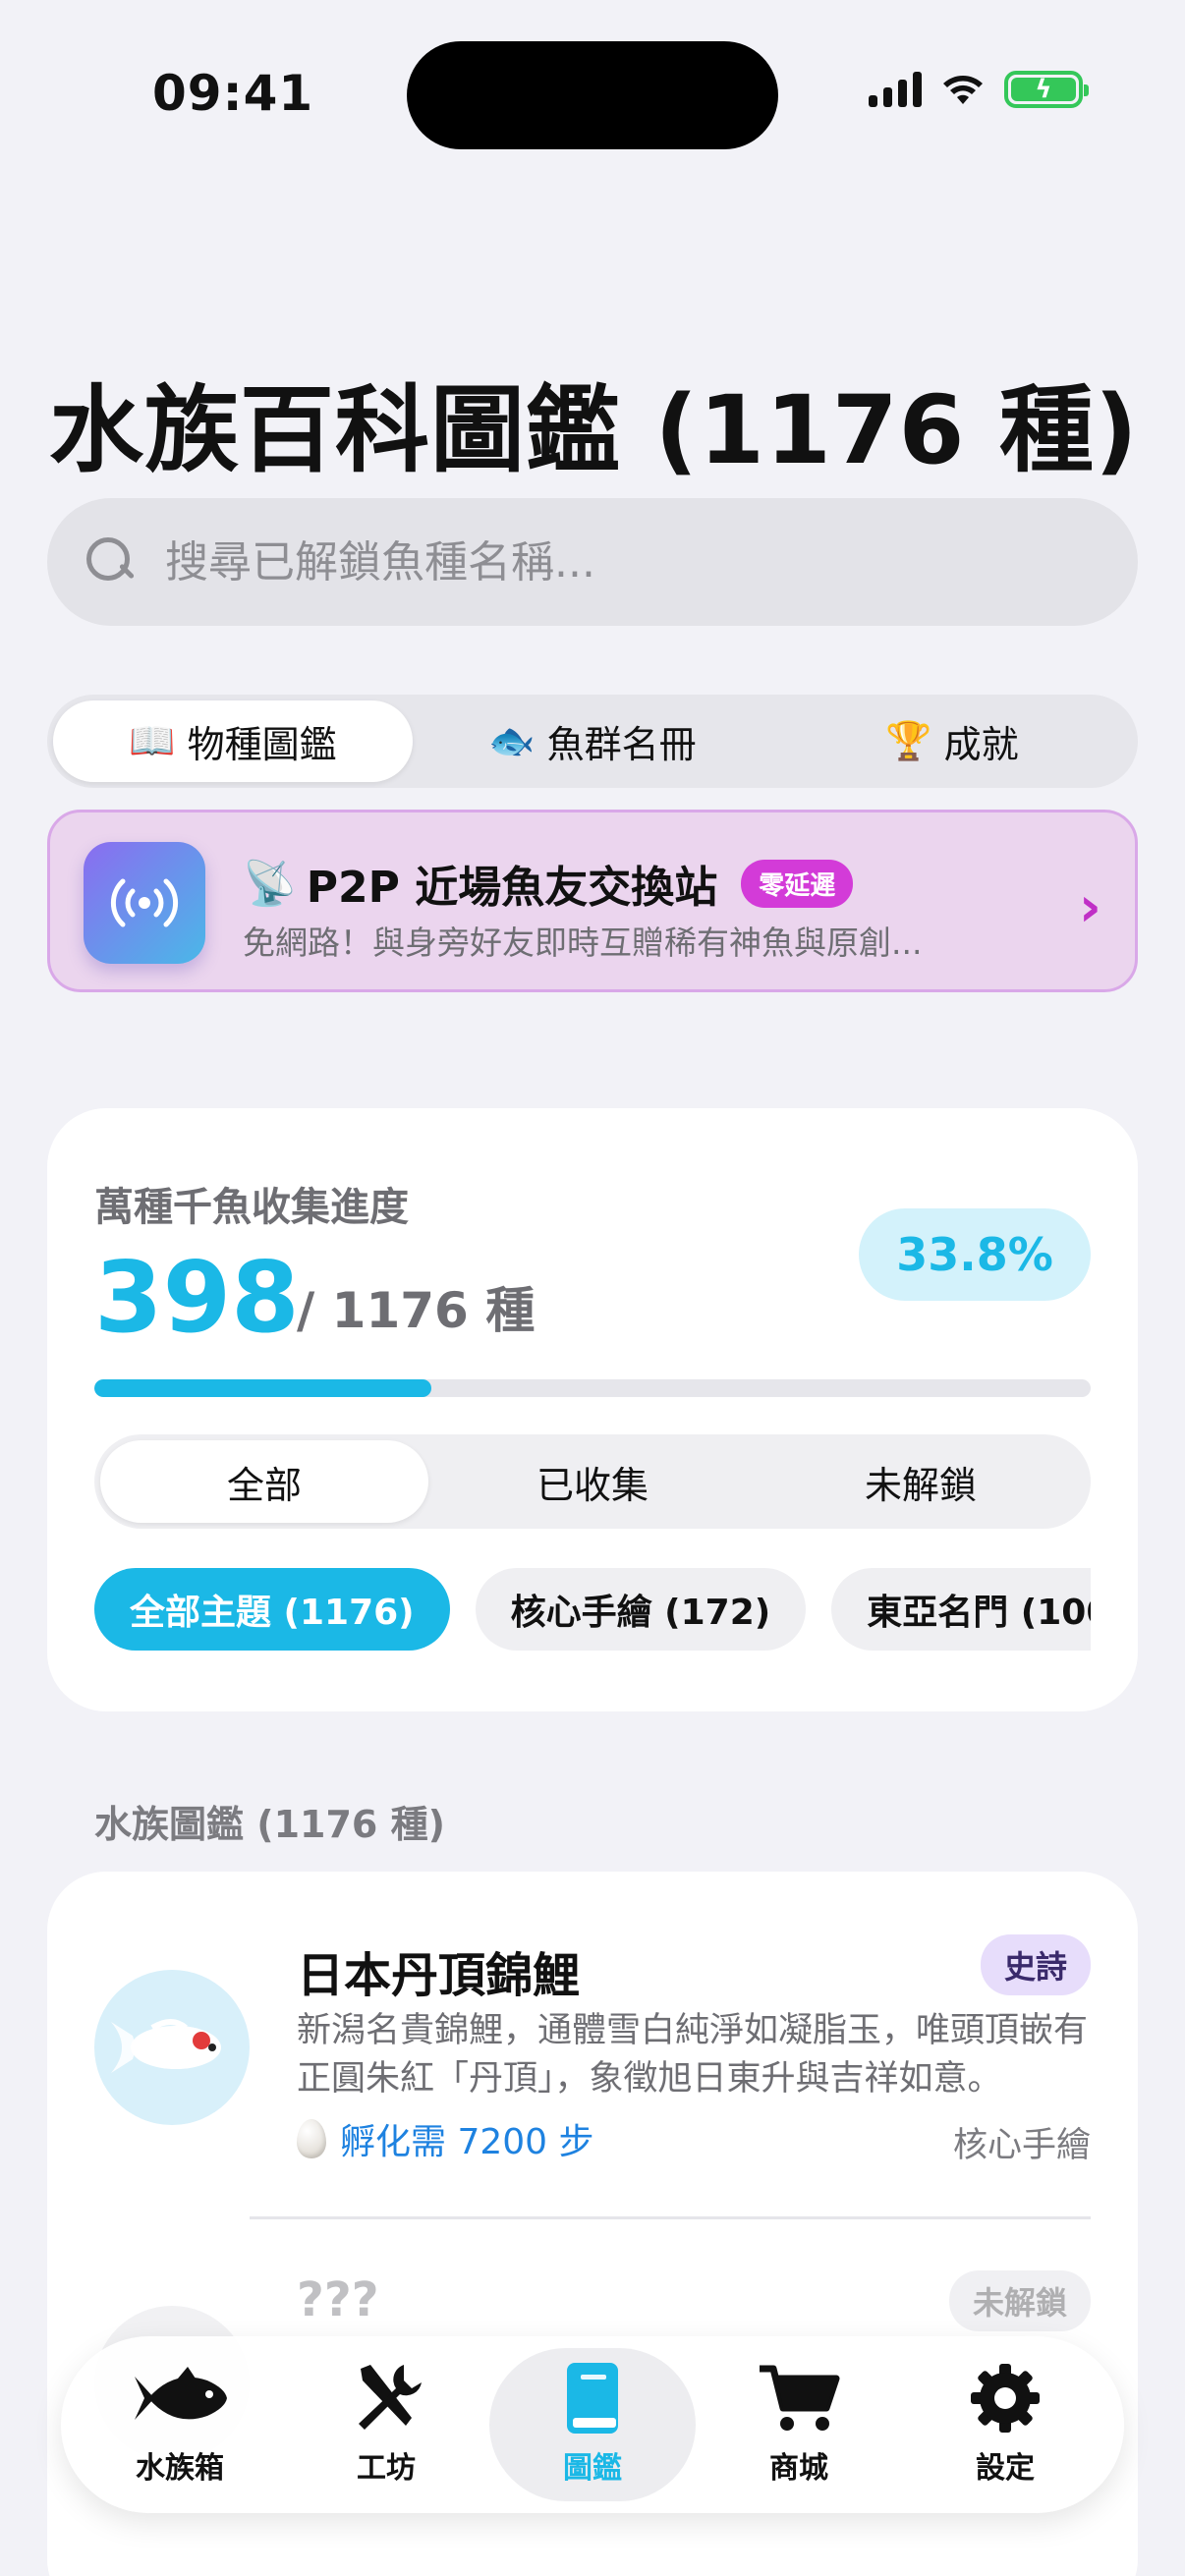 This screenshot has width=1185, height=2576. I want to click on book-icon, so click(592, 2398).